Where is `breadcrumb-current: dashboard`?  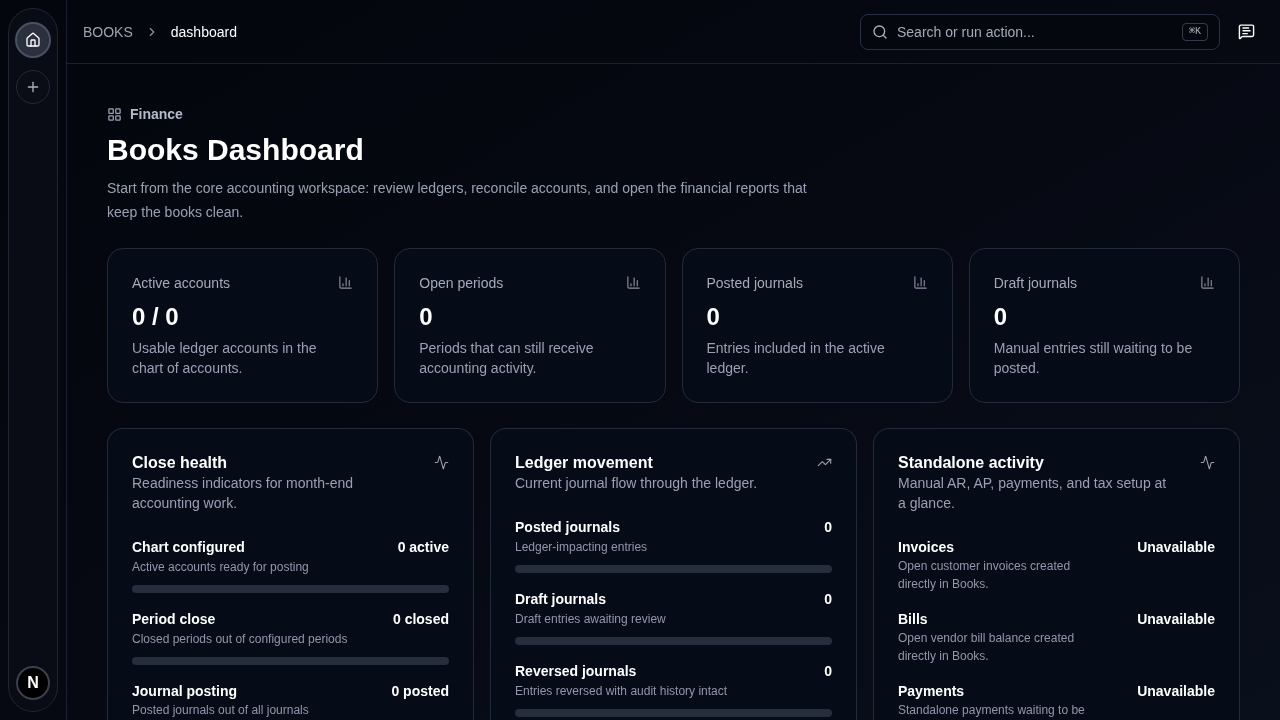 breadcrumb-current: dashboard is located at coordinates (203, 32).